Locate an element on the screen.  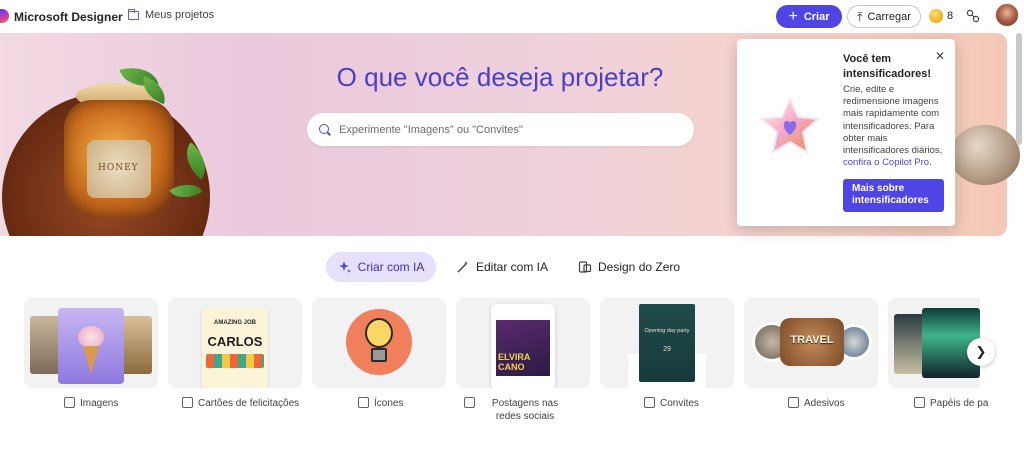
page-scrollbar is located at coordinates (1019, 89).